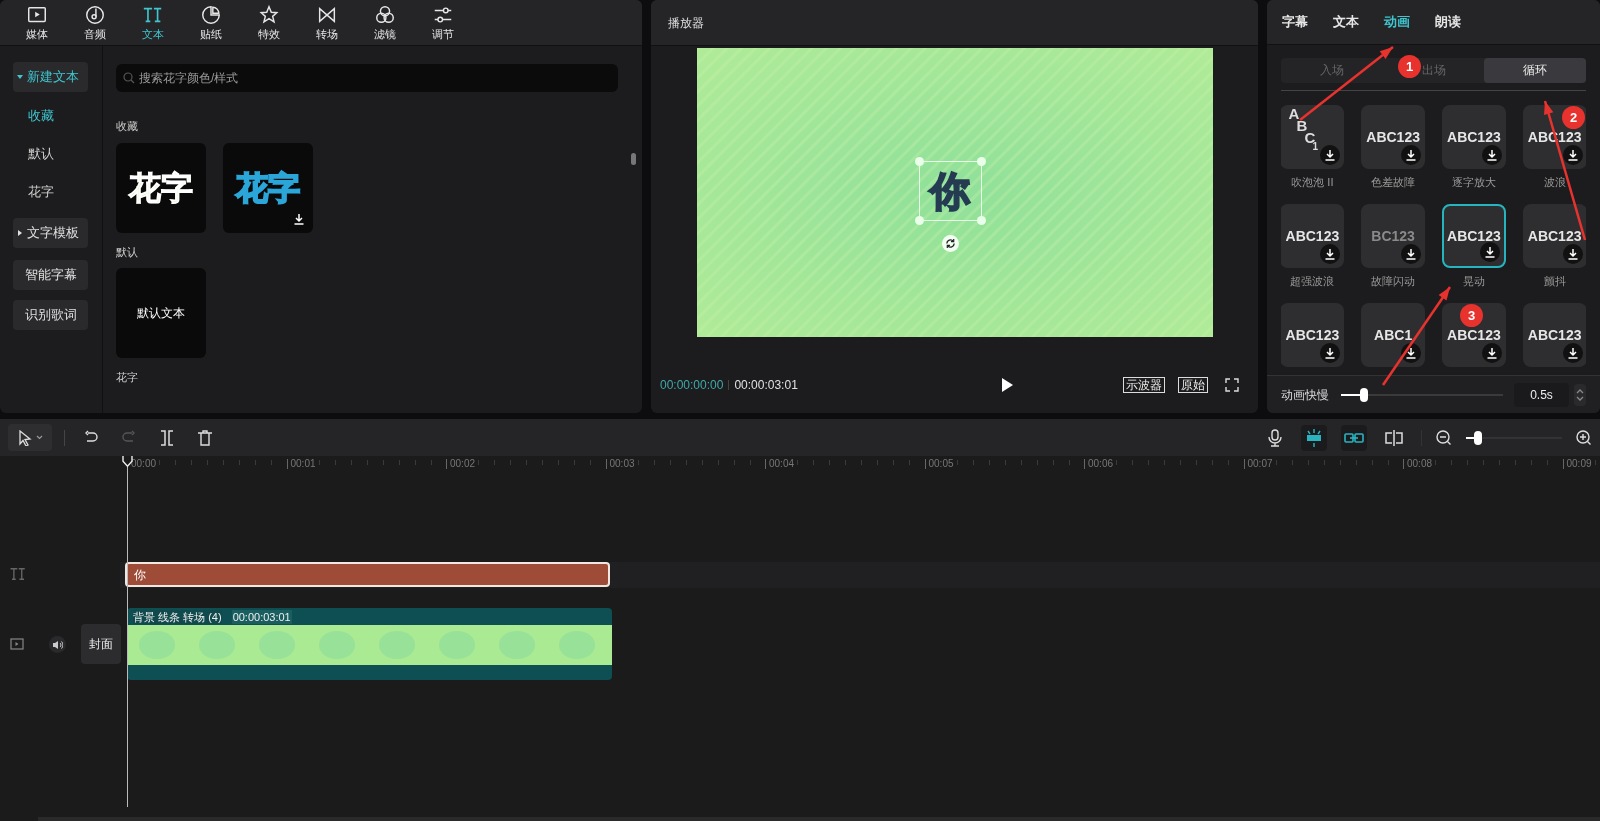  I want to click on slider-label: 动画快慢, so click(1305, 395).